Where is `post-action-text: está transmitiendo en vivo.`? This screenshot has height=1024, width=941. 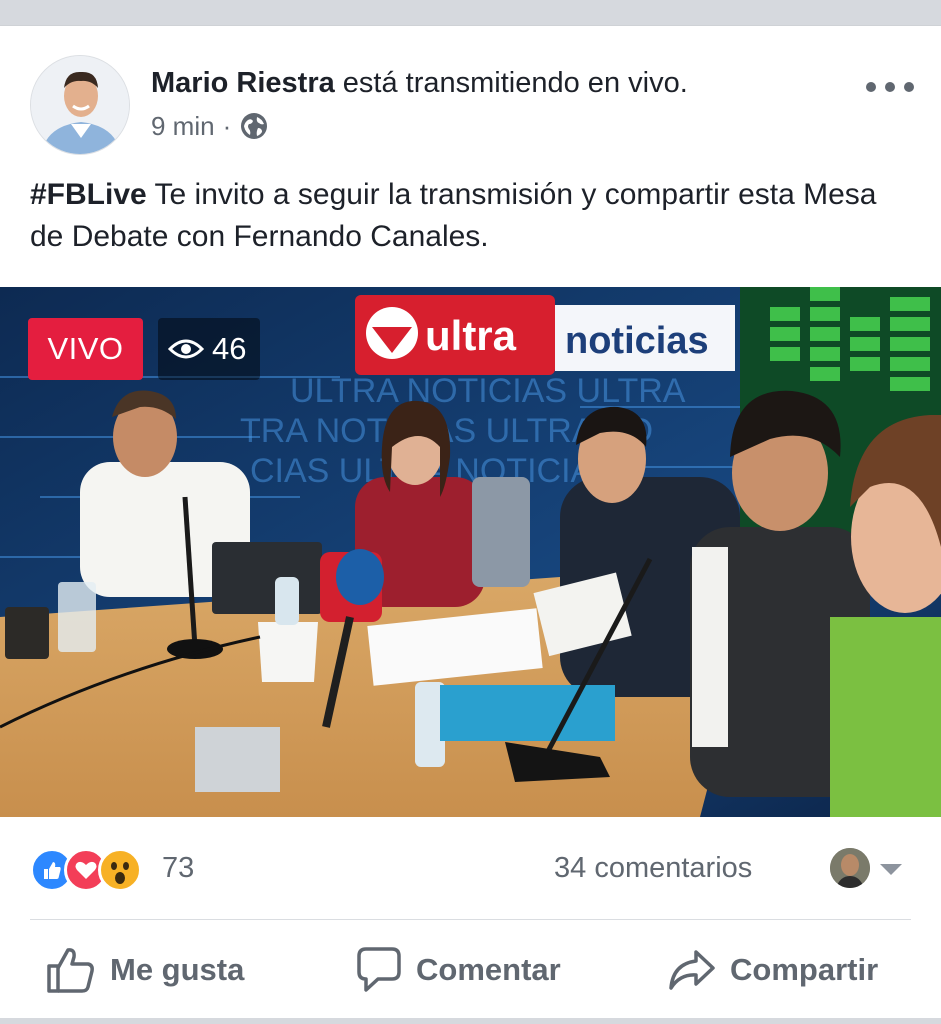 post-action-text: está transmitiendo en vivo. is located at coordinates (515, 83).